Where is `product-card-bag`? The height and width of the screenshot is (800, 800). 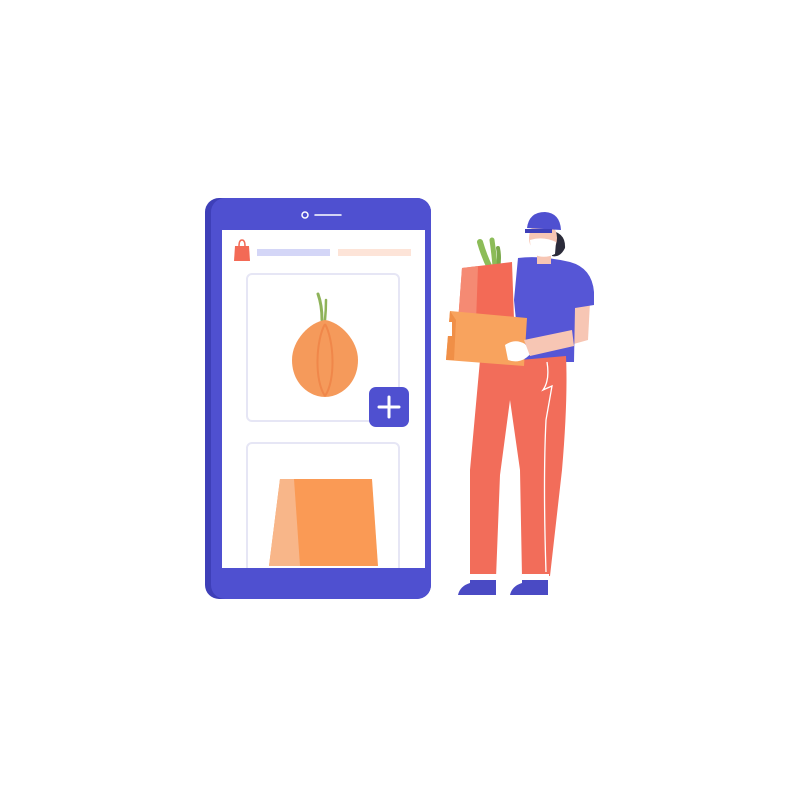
product-card-bag is located at coordinates (323, 510).